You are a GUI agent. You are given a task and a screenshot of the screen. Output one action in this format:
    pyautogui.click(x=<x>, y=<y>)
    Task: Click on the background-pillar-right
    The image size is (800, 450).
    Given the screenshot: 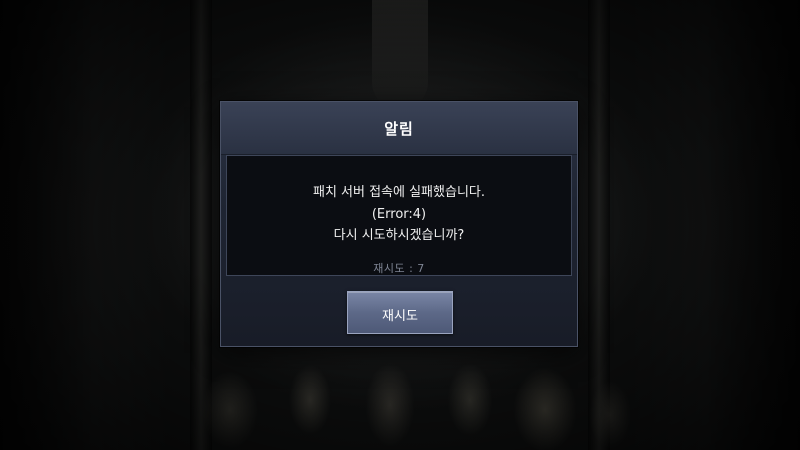 What is the action you would take?
    pyautogui.click(x=599, y=225)
    